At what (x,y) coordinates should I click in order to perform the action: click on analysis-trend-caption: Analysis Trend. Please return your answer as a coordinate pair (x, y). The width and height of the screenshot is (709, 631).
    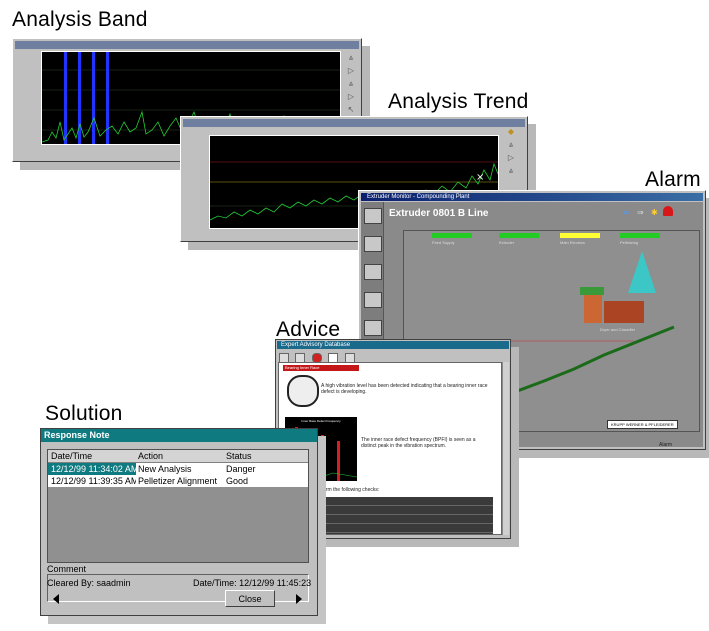
    Looking at the image, I should click on (458, 101).